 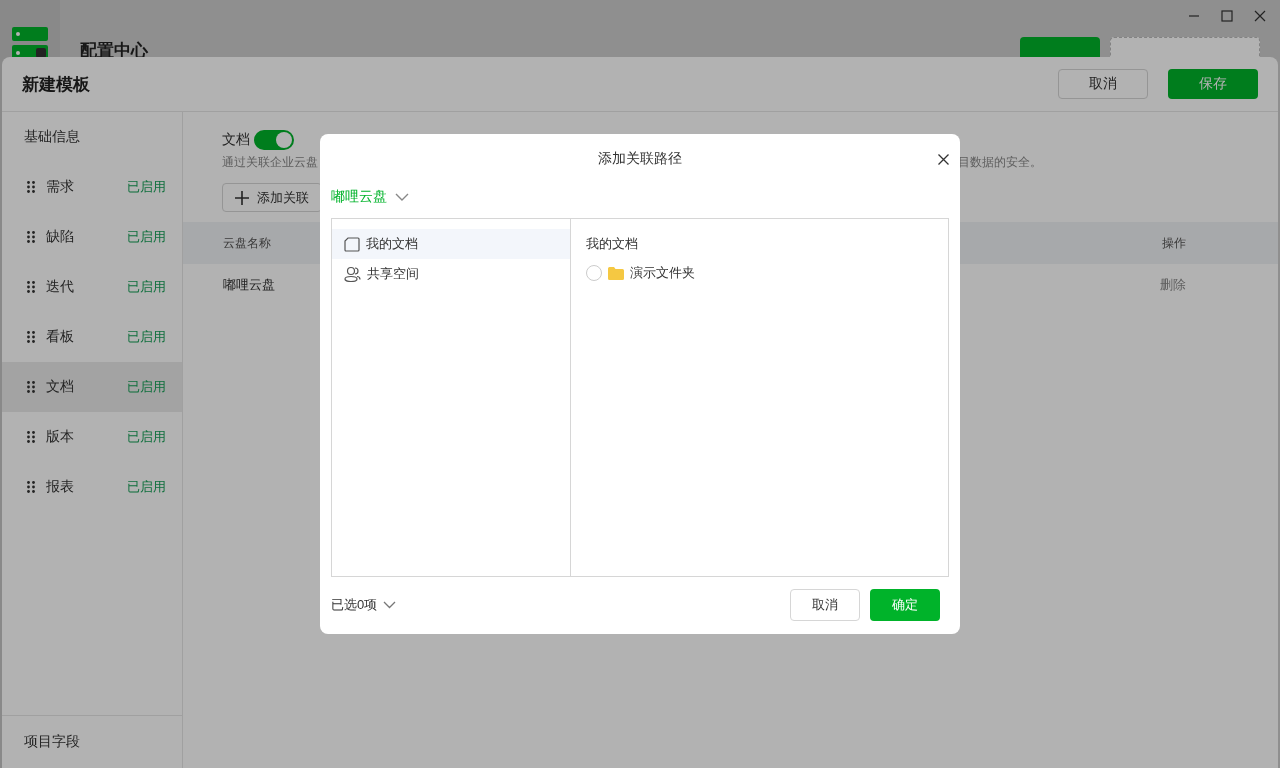 What do you see at coordinates (1174, 243) in the screenshot?
I see `column-header: 操作` at bounding box center [1174, 243].